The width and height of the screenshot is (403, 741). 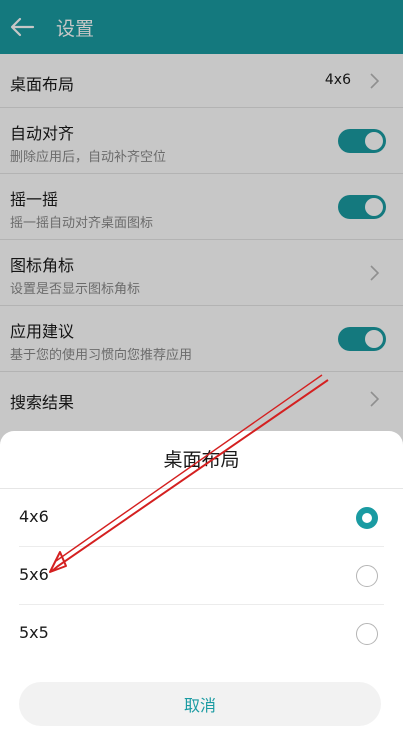 I want to click on option-5x5: 5x5, so click(x=201, y=634).